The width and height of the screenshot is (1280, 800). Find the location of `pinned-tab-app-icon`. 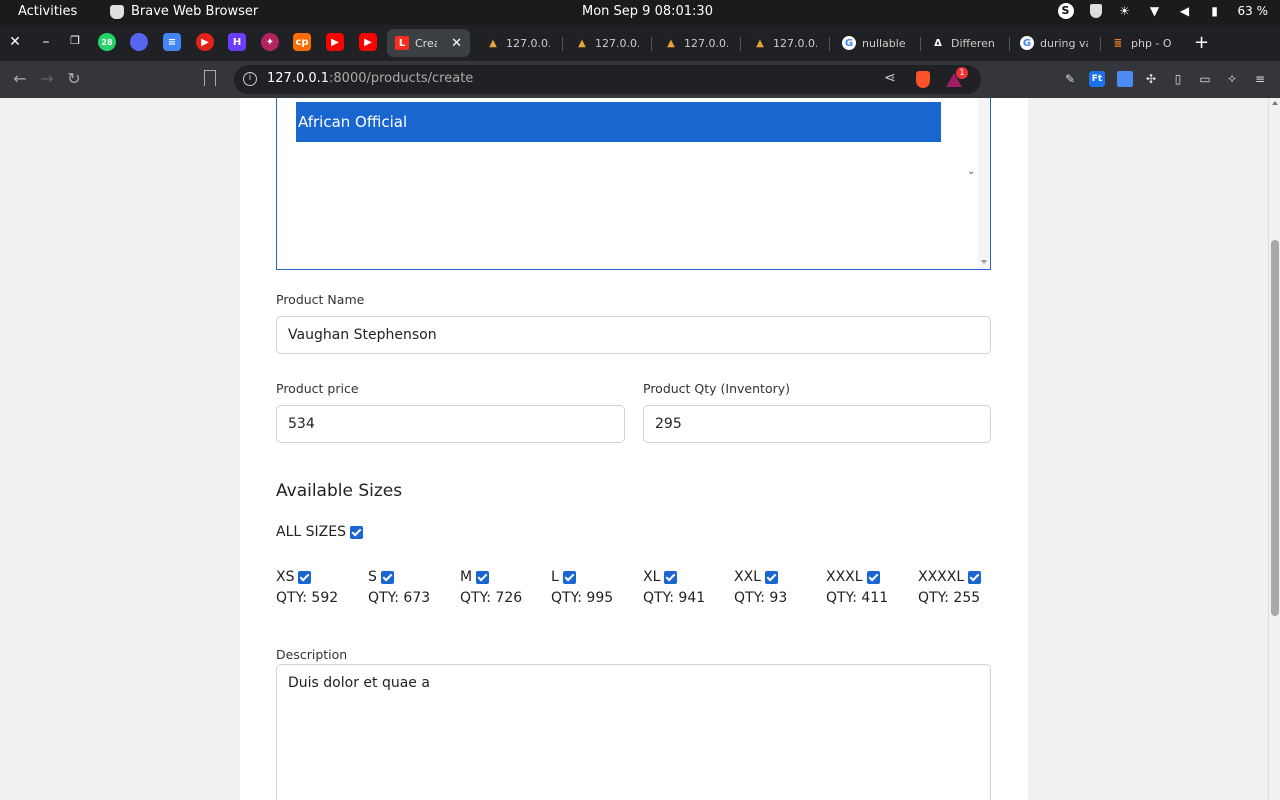

pinned-tab-app-icon is located at coordinates (139, 42).